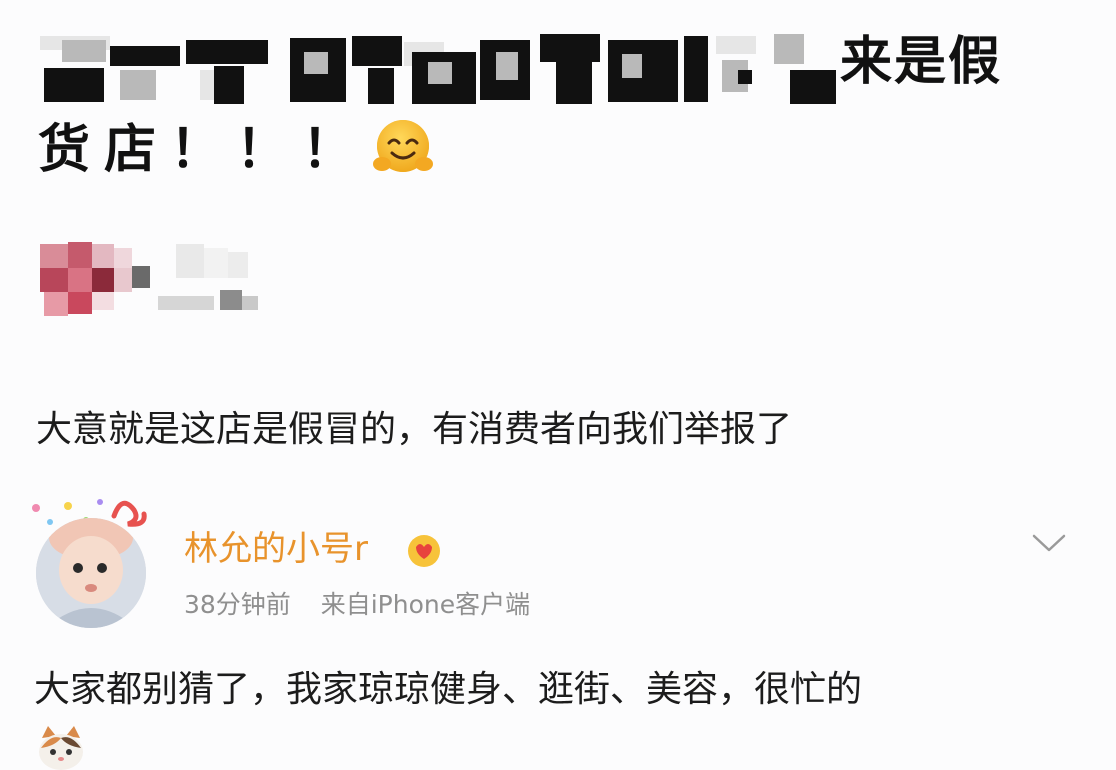 Image resolution: width=1116 pixels, height=770 pixels. Describe the element at coordinates (414, 429) in the screenshot. I see `reply-text: 大意就是这店是假冒的，有消费者向我们举报了` at that location.